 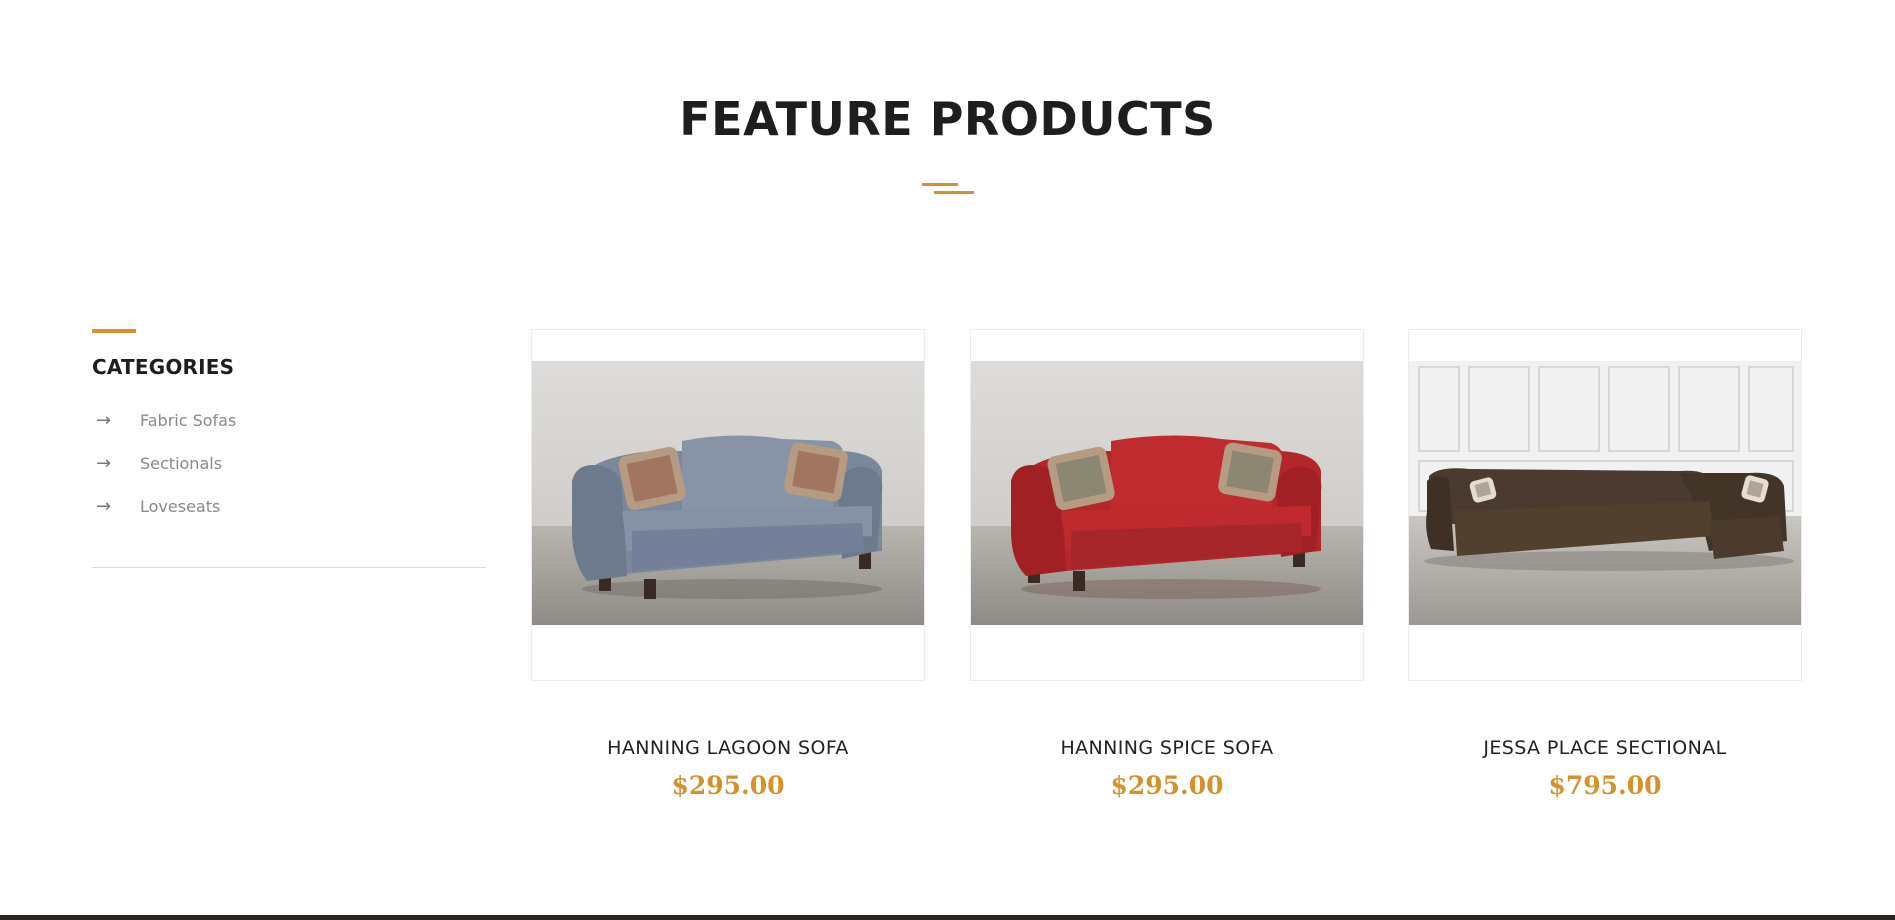 What do you see at coordinates (1605, 785) in the screenshot?
I see `product-price: $795.00` at bounding box center [1605, 785].